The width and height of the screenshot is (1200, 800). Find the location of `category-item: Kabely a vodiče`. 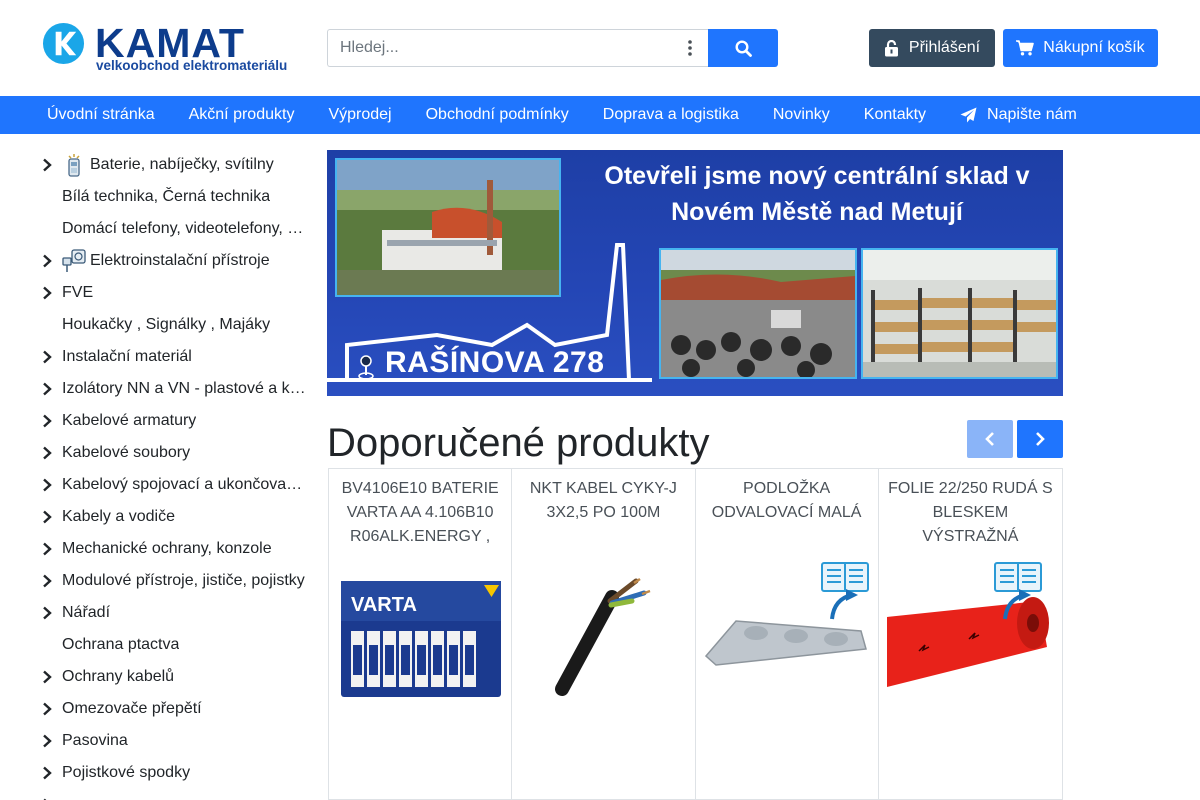

category-item: Kabely a vodiče is located at coordinates (173, 517).